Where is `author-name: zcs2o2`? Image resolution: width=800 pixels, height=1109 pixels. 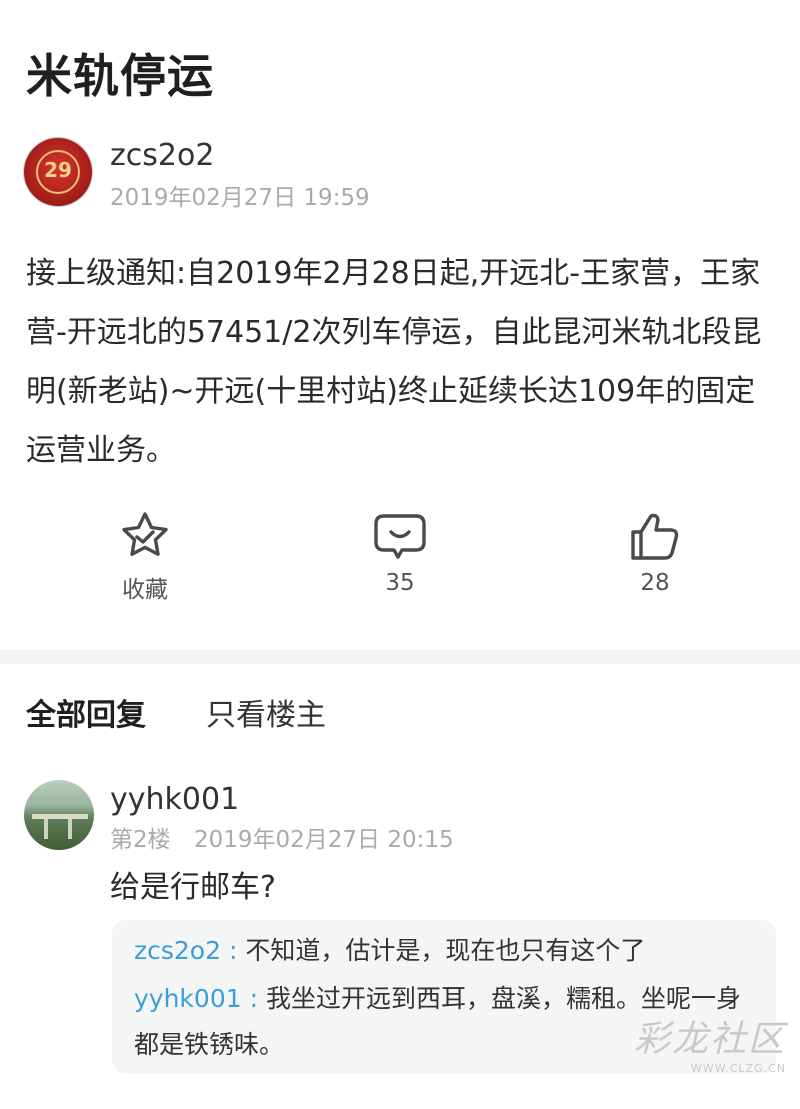
author-name: zcs2o2 is located at coordinates (162, 155).